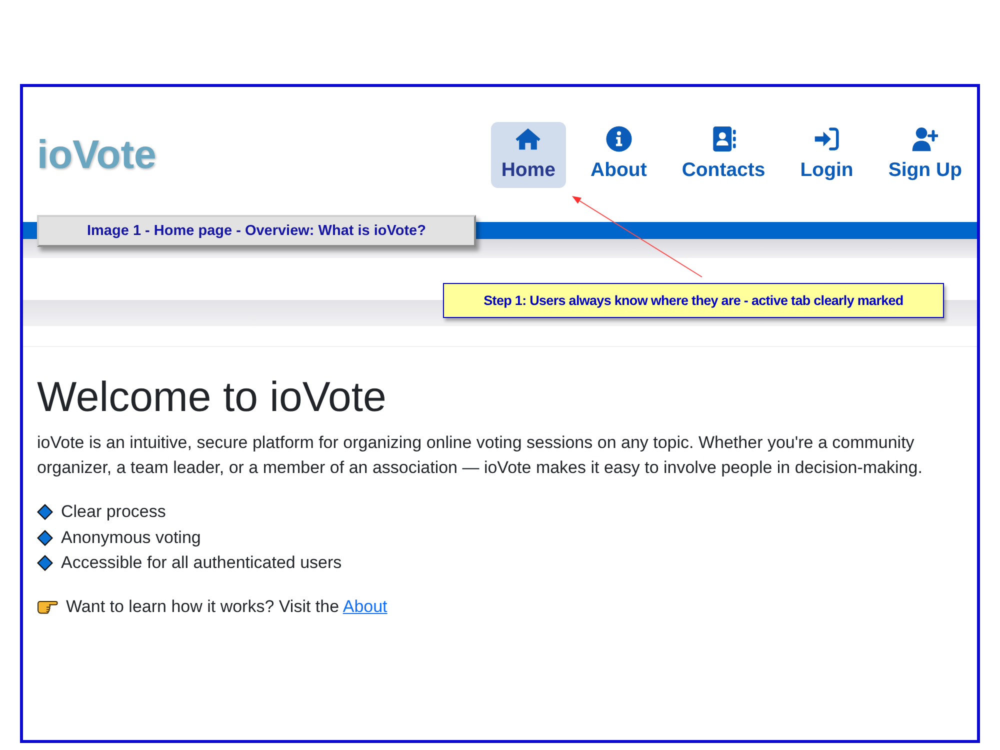 The image size is (1000, 750). I want to click on info-icon, so click(619, 139).